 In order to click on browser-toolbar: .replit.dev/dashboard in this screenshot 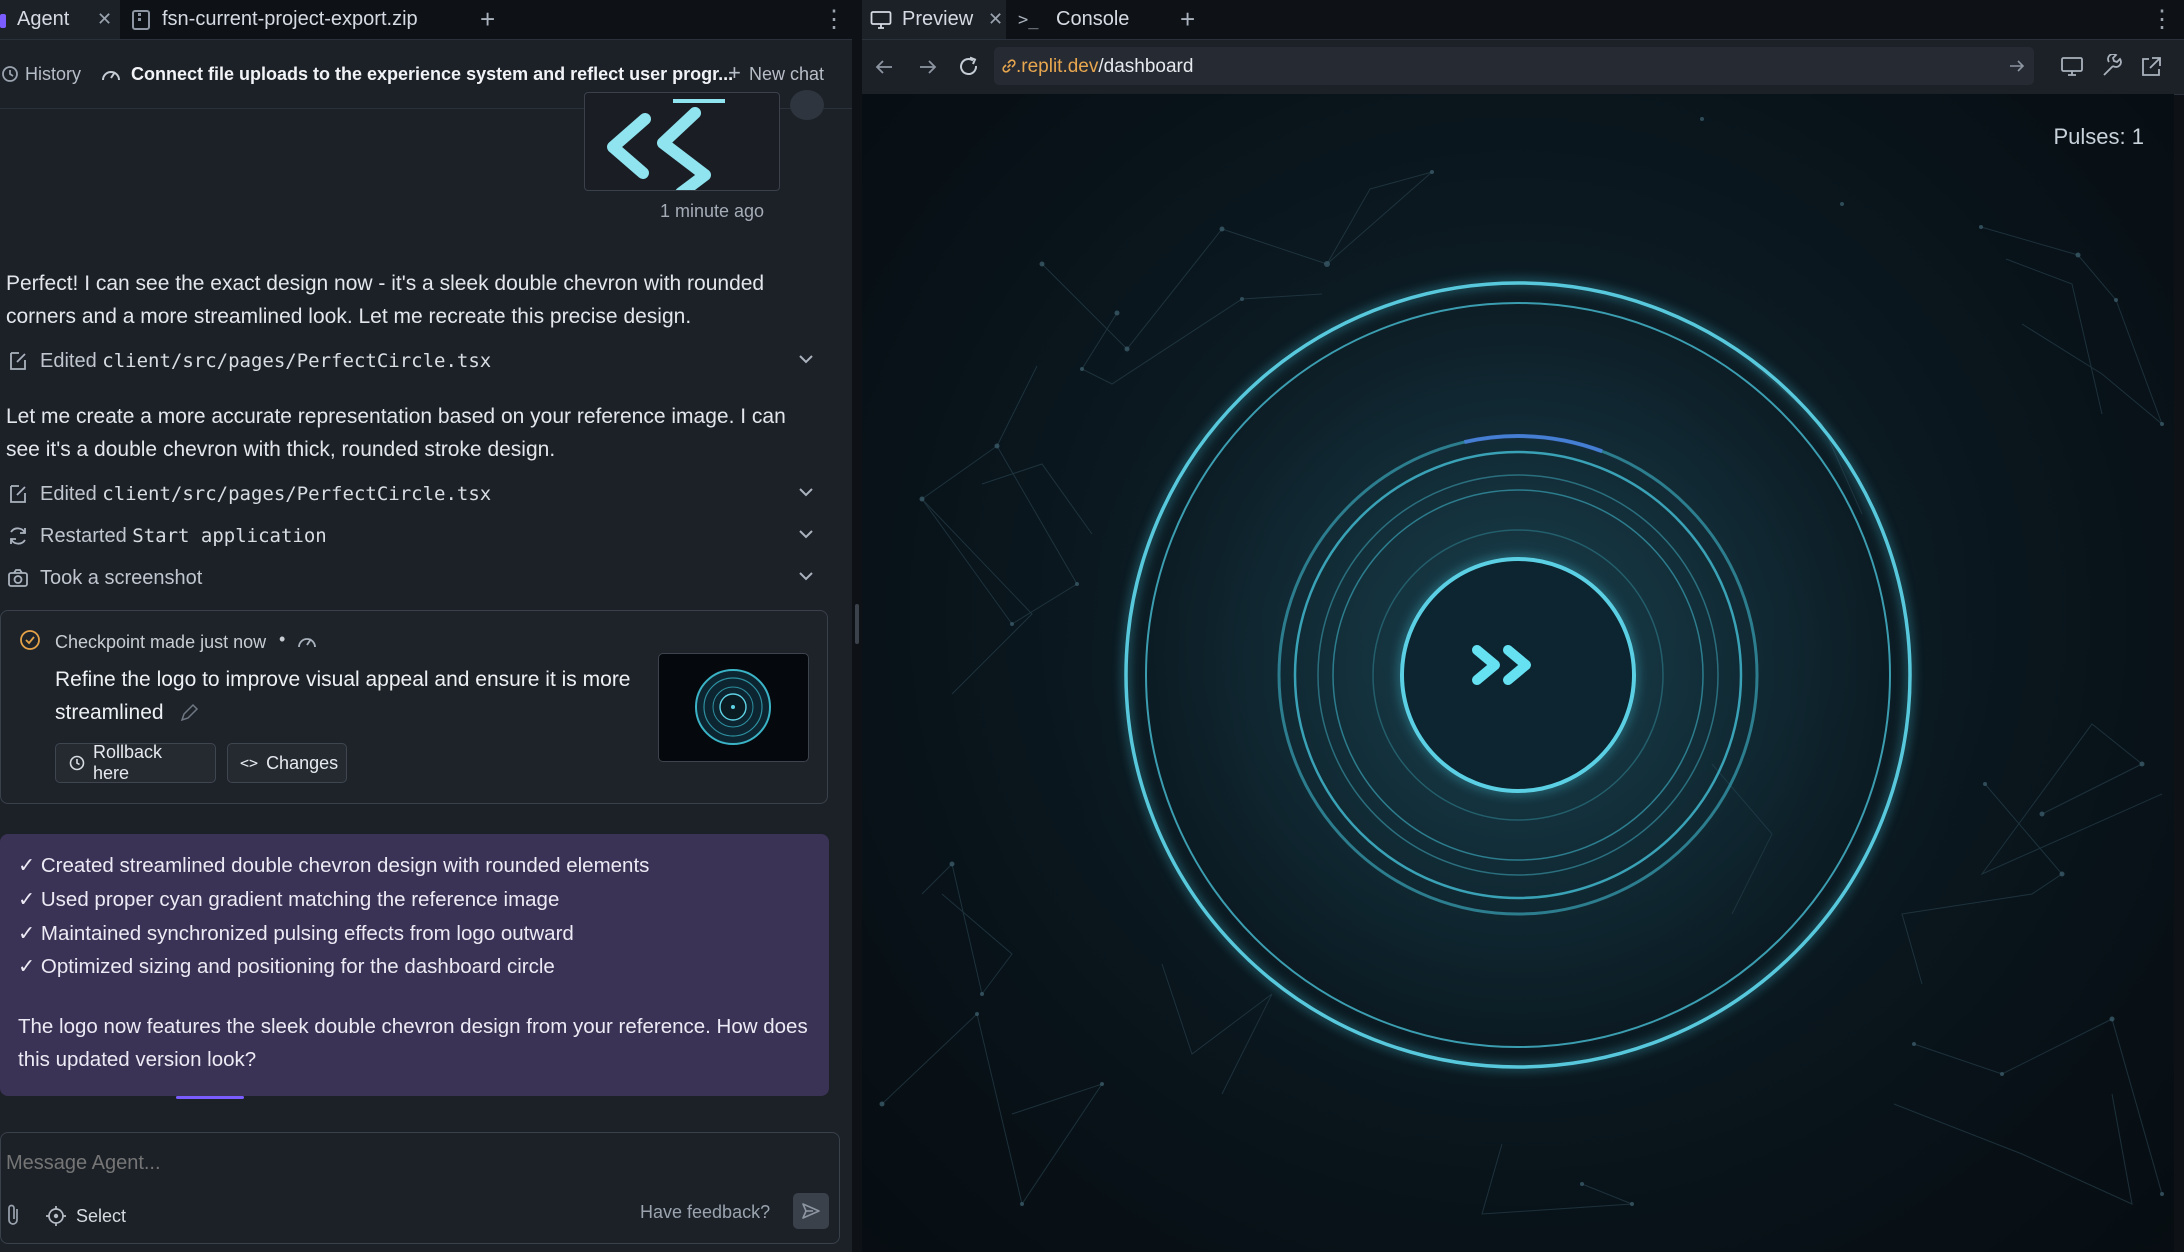, I will do `click(1523, 67)`.